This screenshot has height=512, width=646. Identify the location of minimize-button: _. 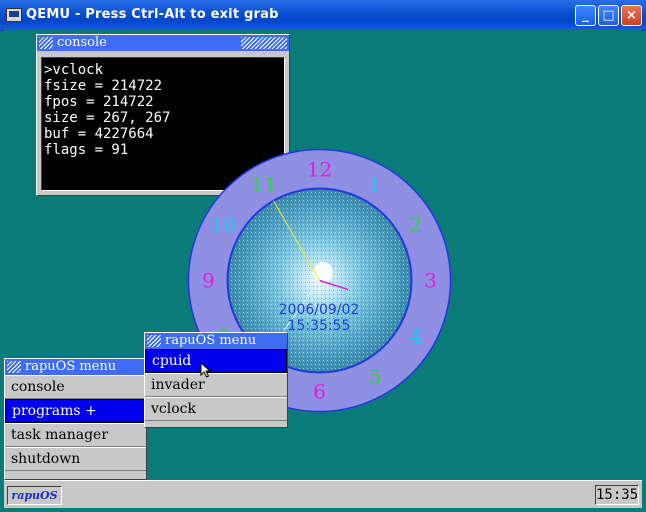
(585, 15).